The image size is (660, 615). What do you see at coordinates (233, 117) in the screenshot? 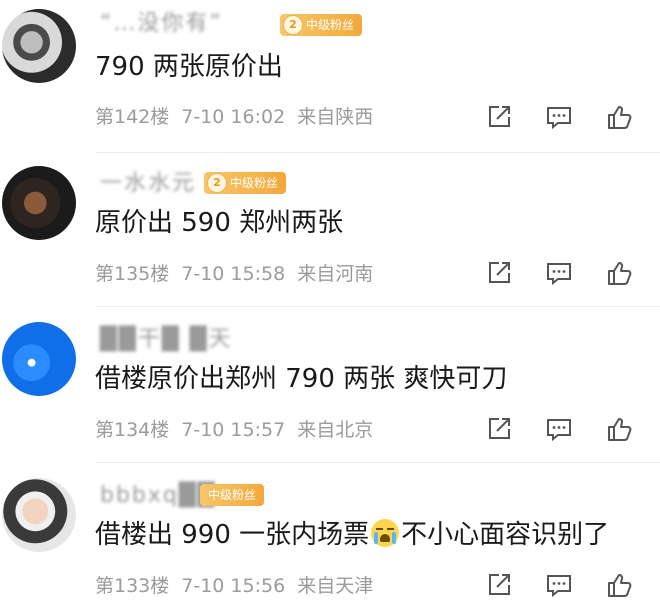
I see `comment-time: 7-10 16:02` at bounding box center [233, 117].